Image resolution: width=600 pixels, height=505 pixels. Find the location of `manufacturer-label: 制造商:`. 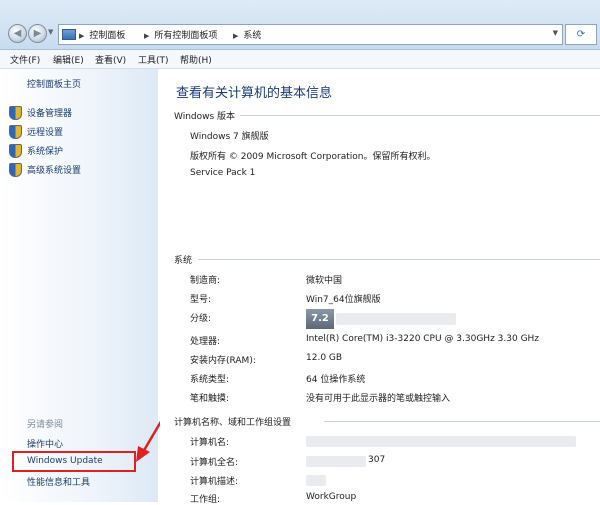

manufacturer-label: 制造商: is located at coordinates (205, 281).